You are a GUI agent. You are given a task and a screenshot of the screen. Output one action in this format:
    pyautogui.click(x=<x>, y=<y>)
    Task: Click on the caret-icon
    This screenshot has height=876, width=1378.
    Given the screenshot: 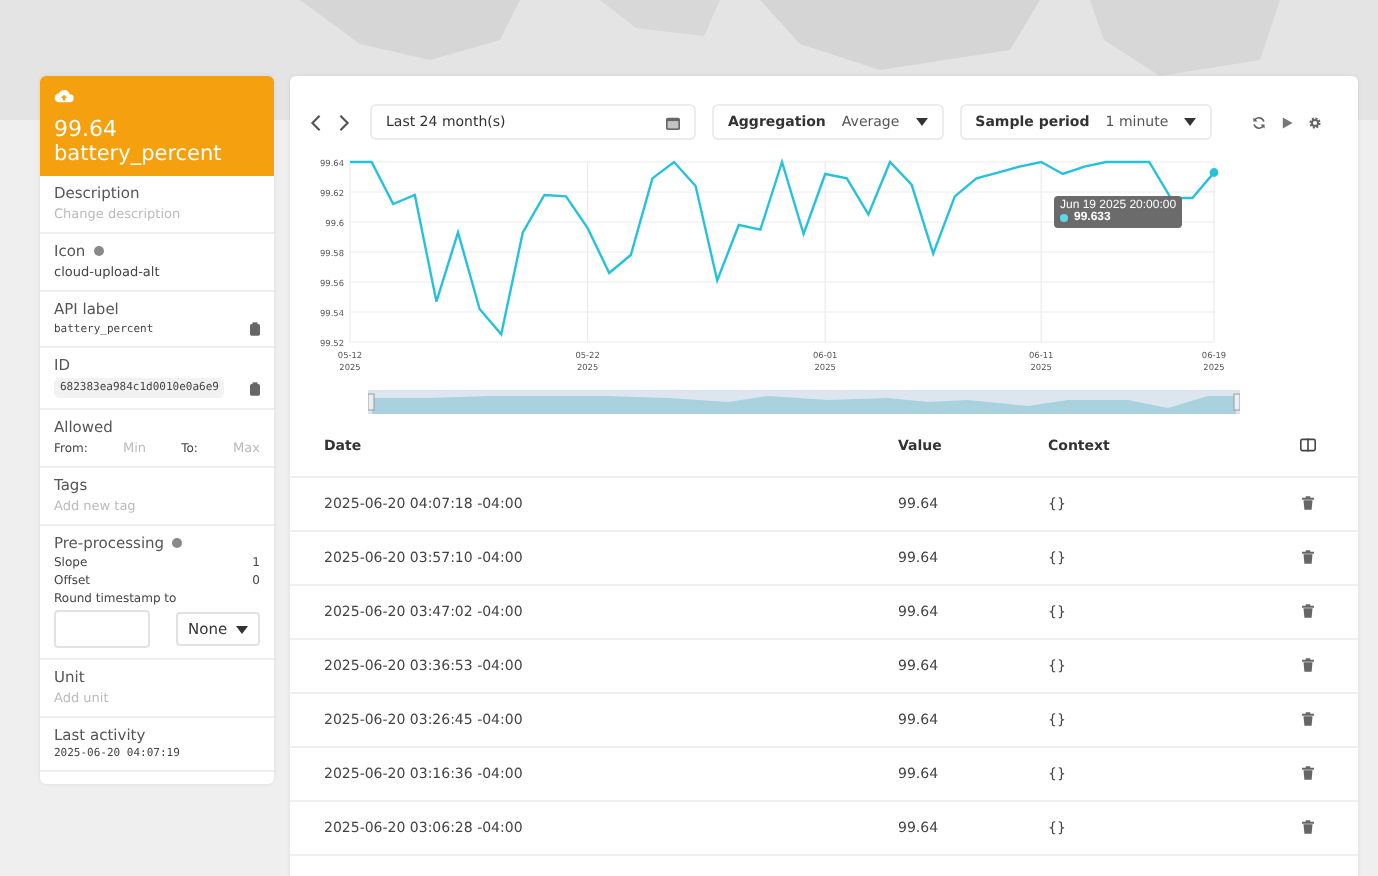 What is the action you would take?
    pyautogui.click(x=242, y=629)
    